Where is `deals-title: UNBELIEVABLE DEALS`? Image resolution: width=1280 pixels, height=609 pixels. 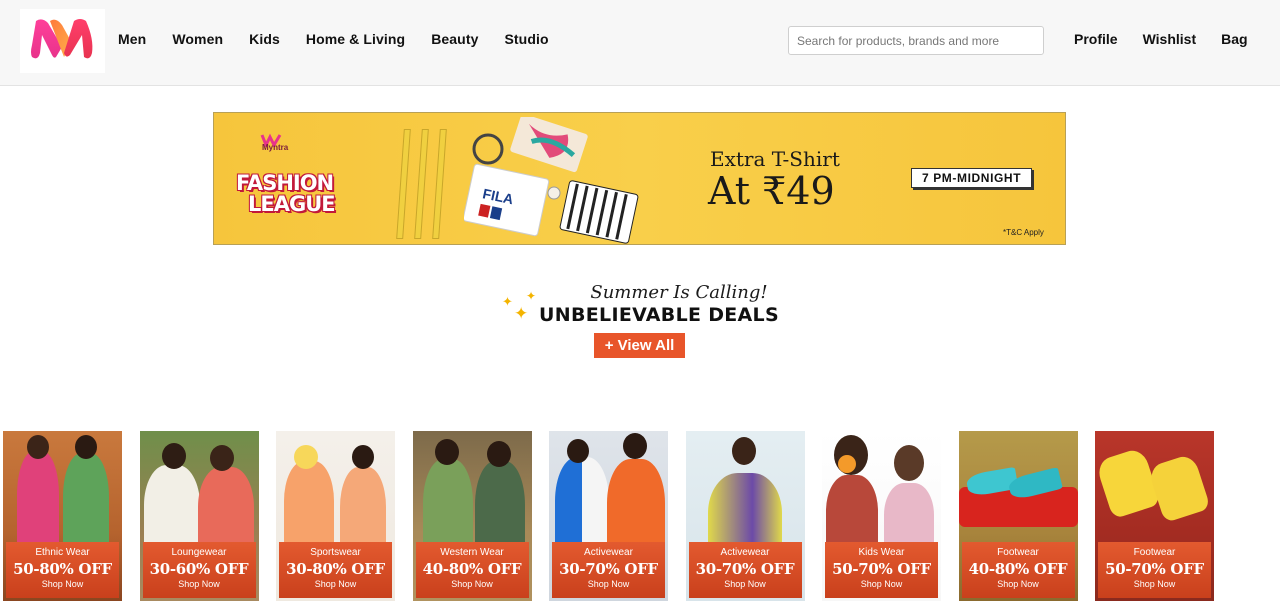 deals-title: UNBELIEVABLE DEALS is located at coordinates (659, 315).